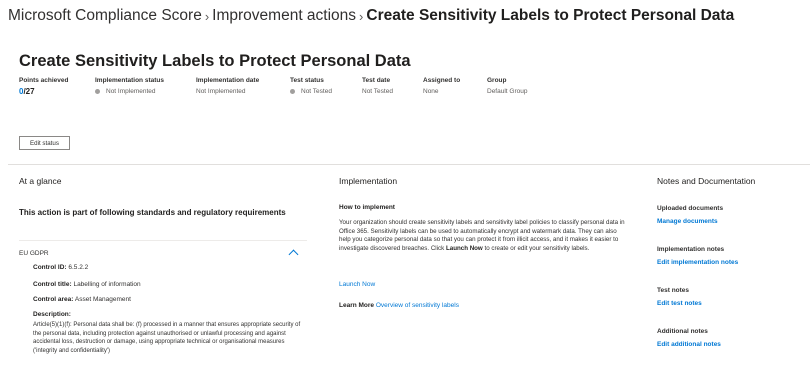 The image size is (810, 389). Describe the element at coordinates (163, 240) in the screenshot. I see `standards-divider` at that location.